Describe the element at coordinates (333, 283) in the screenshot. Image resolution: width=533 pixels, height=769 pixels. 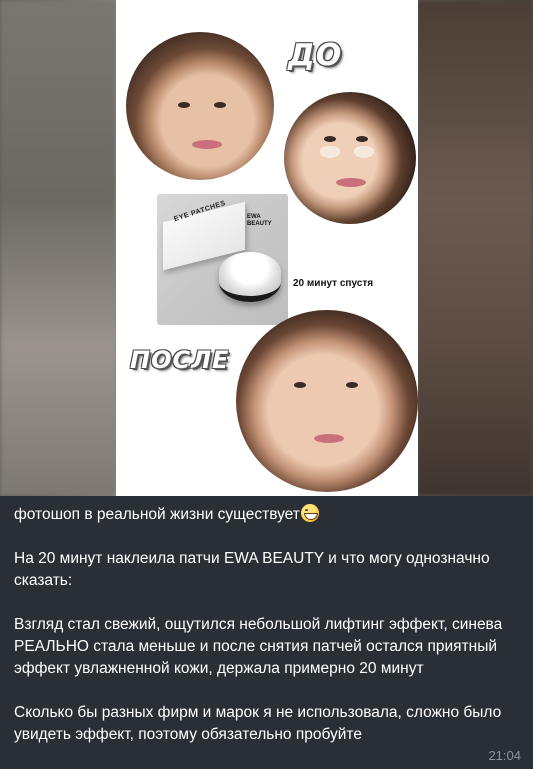
I see `label-minutes-later: 20 минут спустя` at that location.